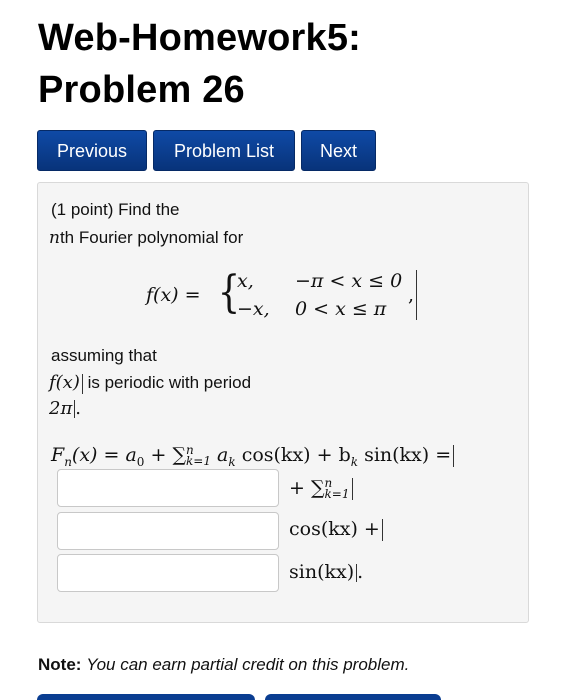 The image size is (568, 700). I want to click on next-button: Next, so click(338, 150).